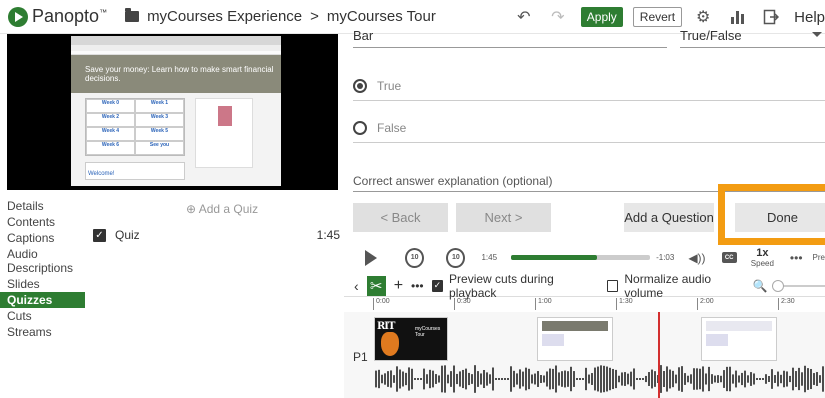  I want to click on current-time: 1:45, so click(489, 257).